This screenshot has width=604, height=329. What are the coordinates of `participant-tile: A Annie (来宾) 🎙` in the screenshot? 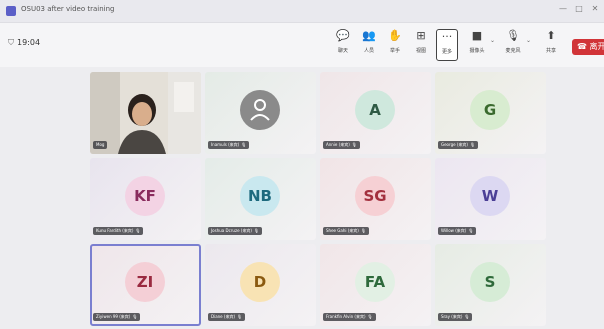 It's located at (375, 113).